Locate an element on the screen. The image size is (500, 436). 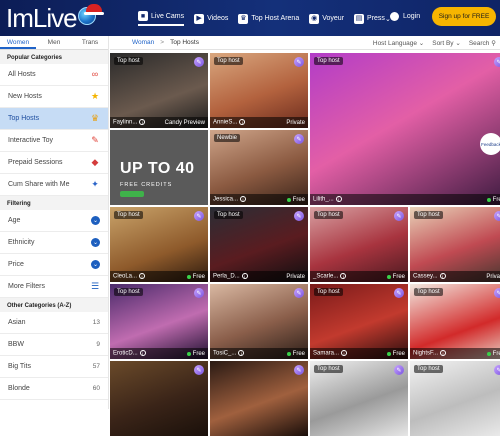
host-tile: Top host ✎ Cassey...i Private is located at coordinates (455, 244).